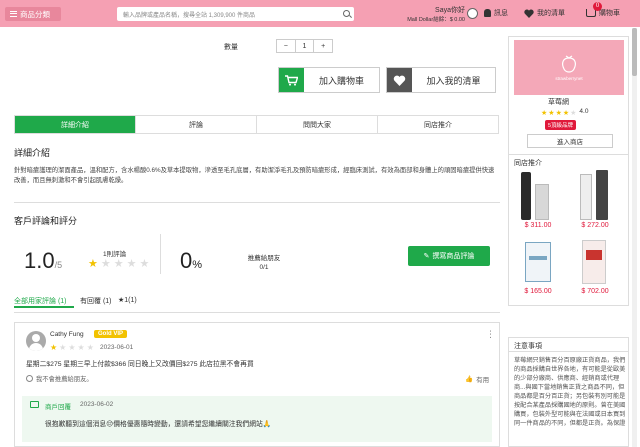  What do you see at coordinates (570, 141) in the screenshot?
I see `enter-shop-button: 進入商店` at bounding box center [570, 141].